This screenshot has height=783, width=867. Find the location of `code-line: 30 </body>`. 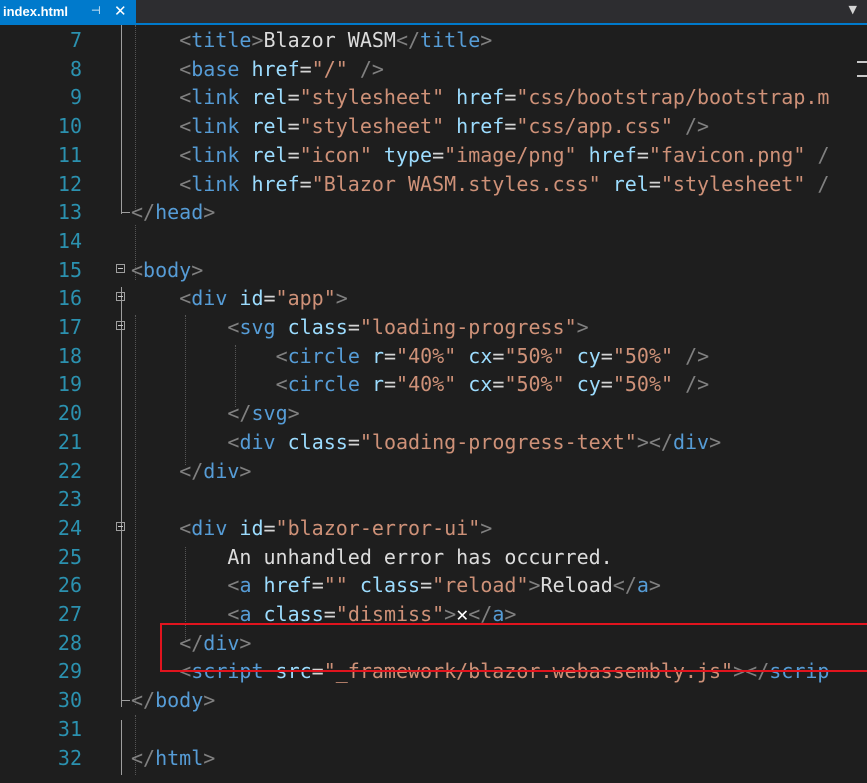

code-line: 30 </body> is located at coordinates (433, 700).